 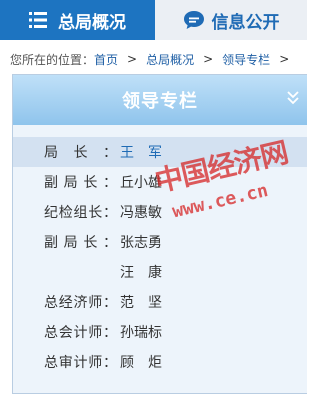 What do you see at coordinates (141, 212) in the screenshot?
I see `leader-name: 冯惠敏` at bounding box center [141, 212].